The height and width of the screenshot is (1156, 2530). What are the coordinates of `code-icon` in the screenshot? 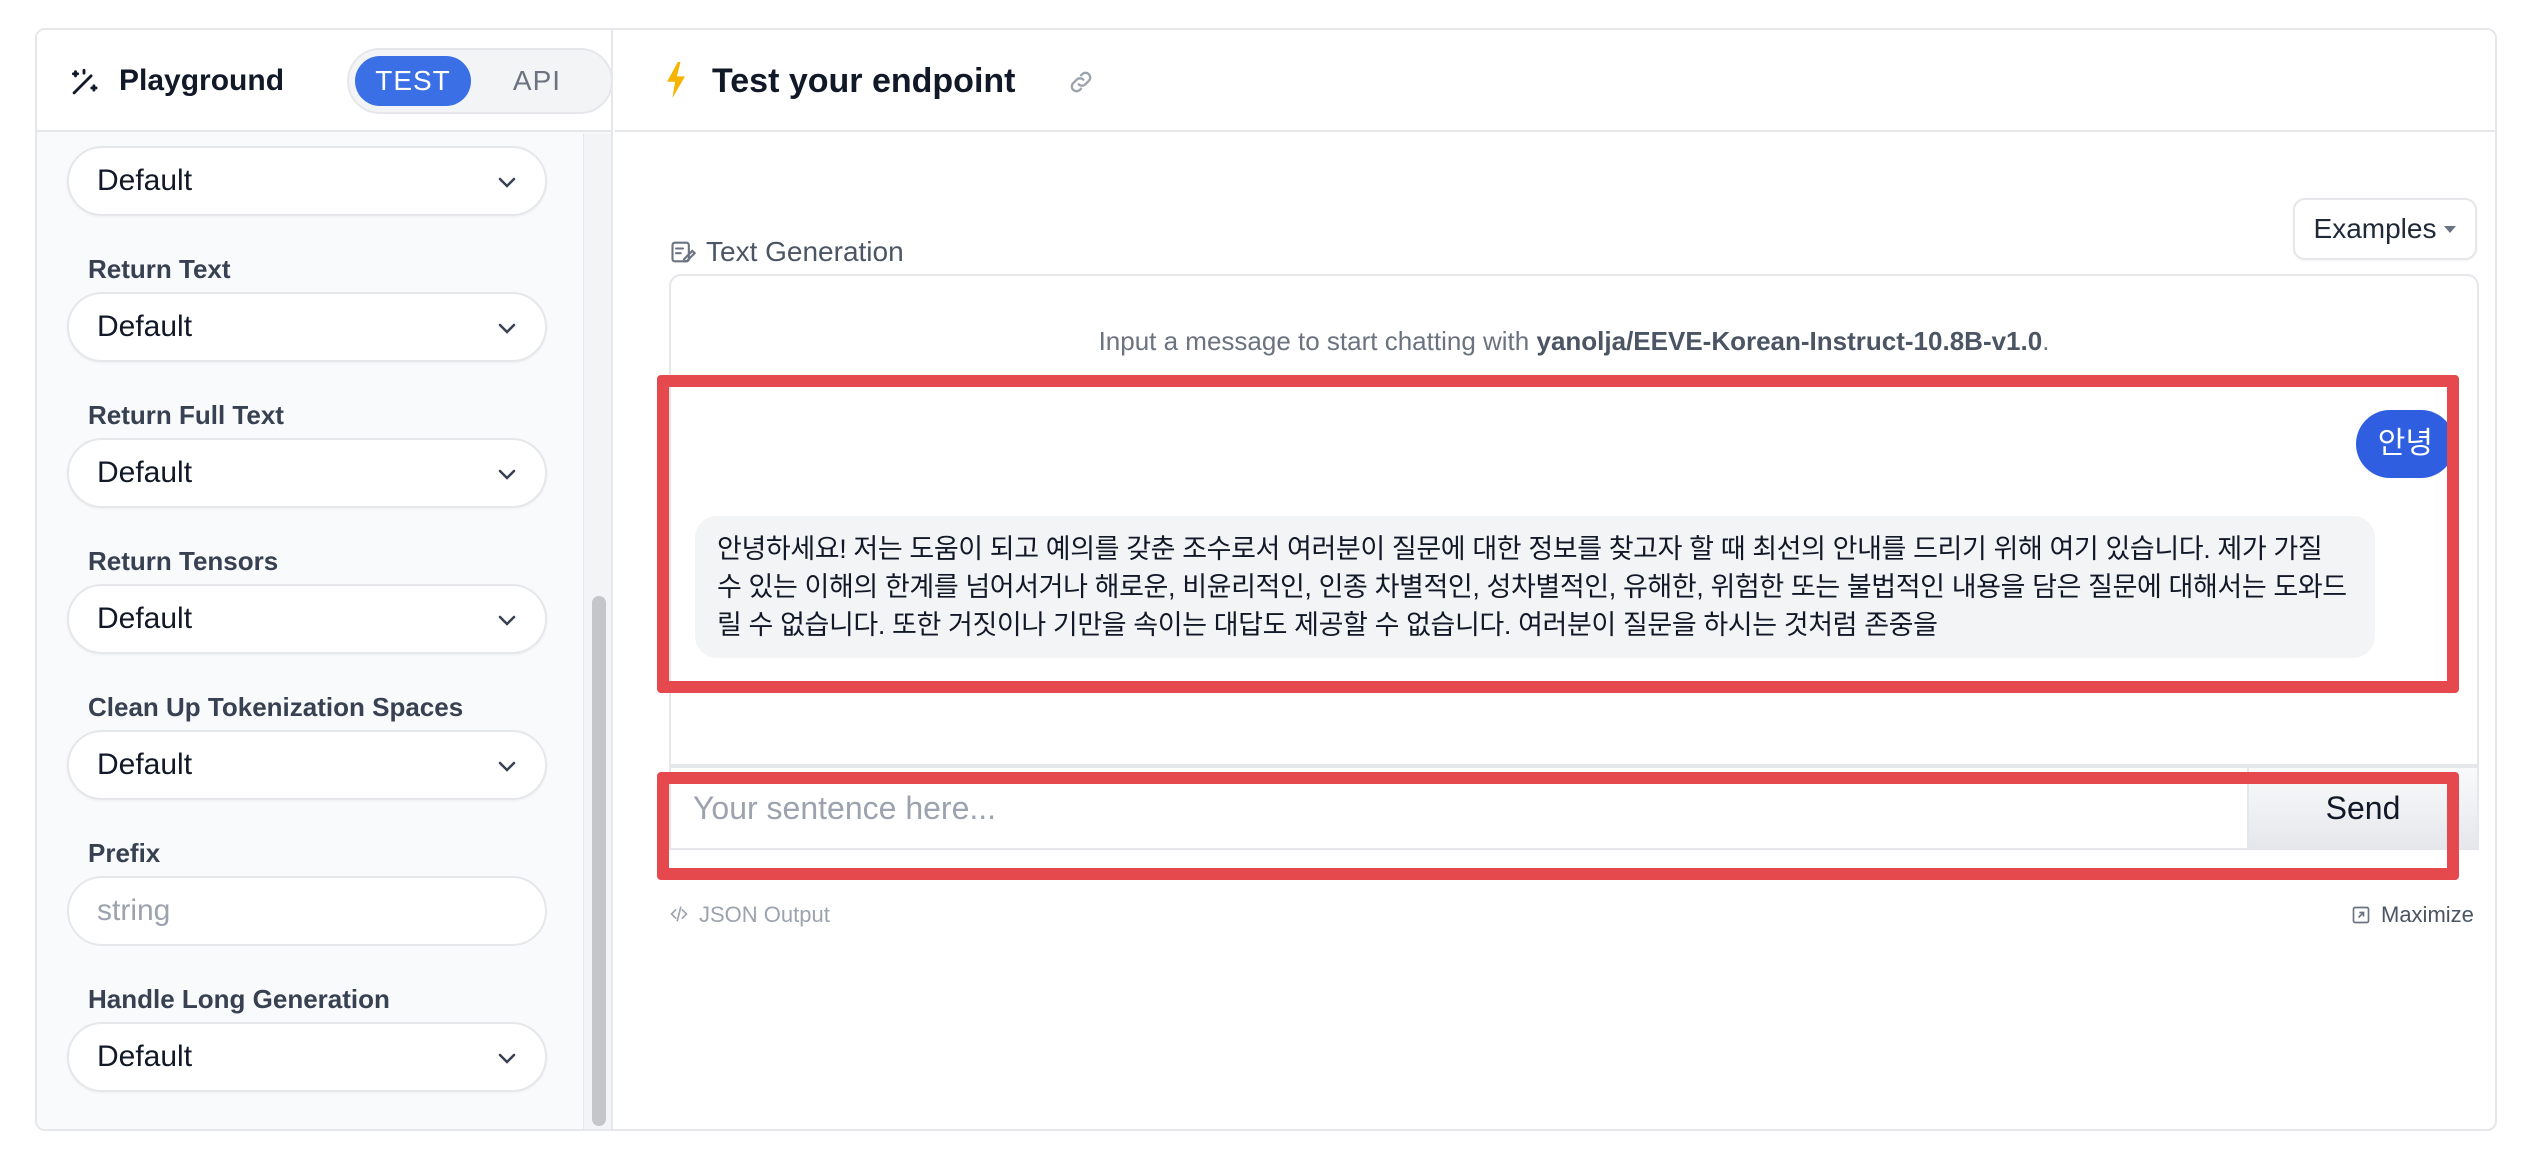 It's located at (679, 914).